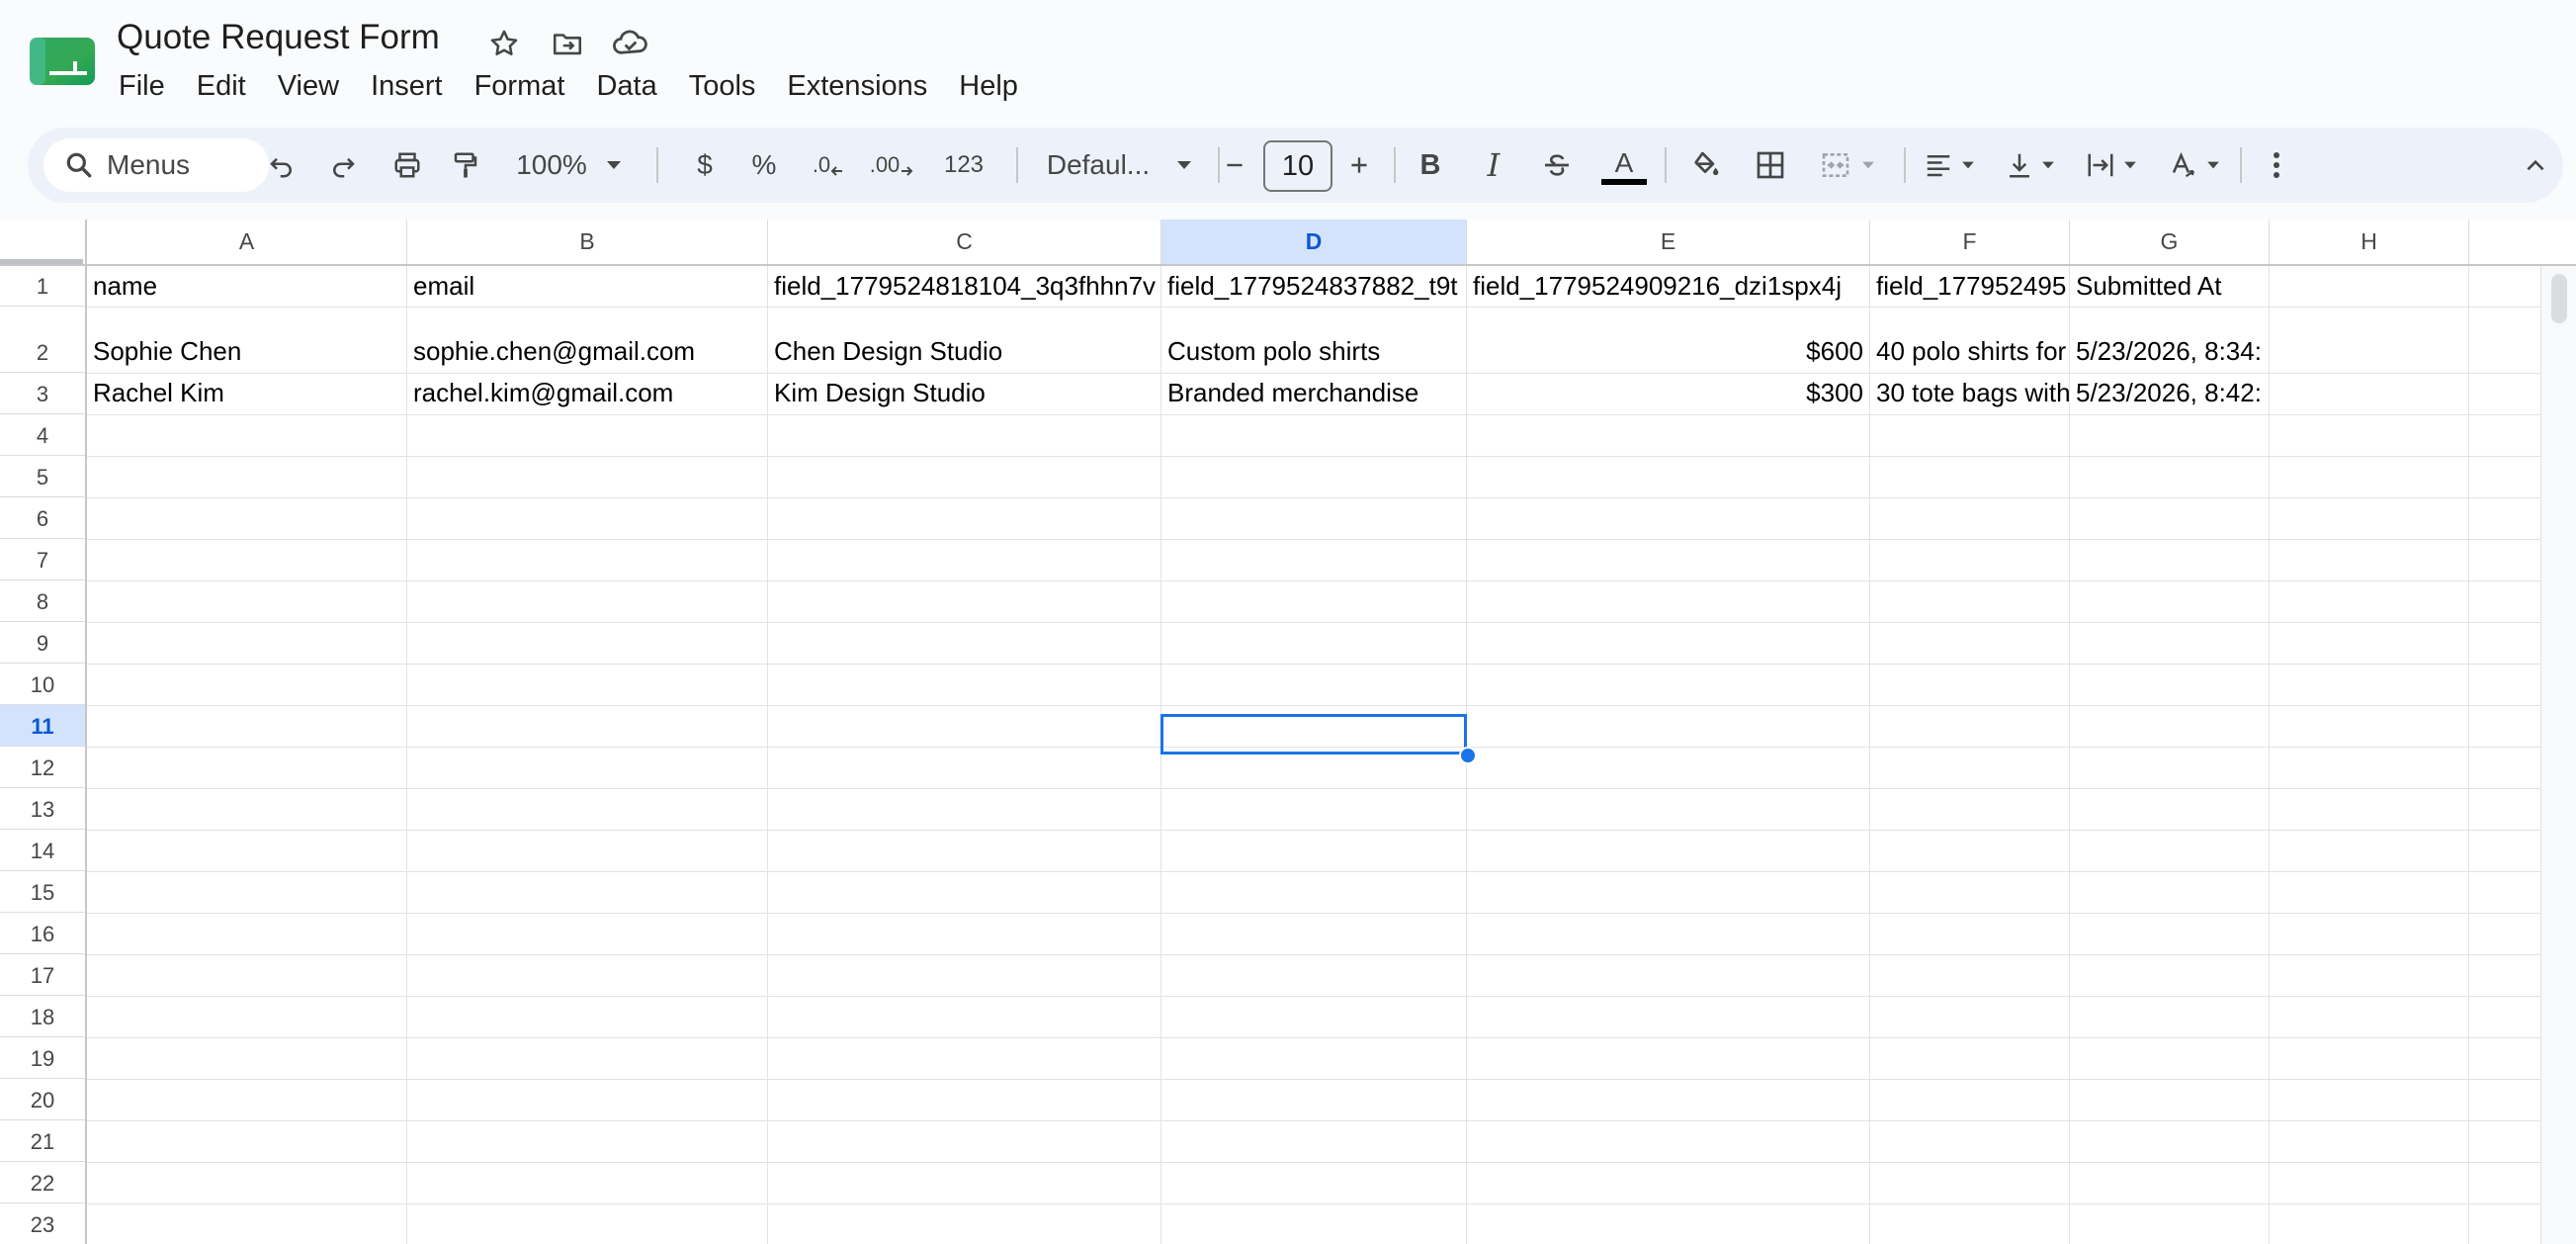 This screenshot has height=1244, width=2576. Describe the element at coordinates (1493, 165) in the screenshot. I see `italic-button: I` at that location.